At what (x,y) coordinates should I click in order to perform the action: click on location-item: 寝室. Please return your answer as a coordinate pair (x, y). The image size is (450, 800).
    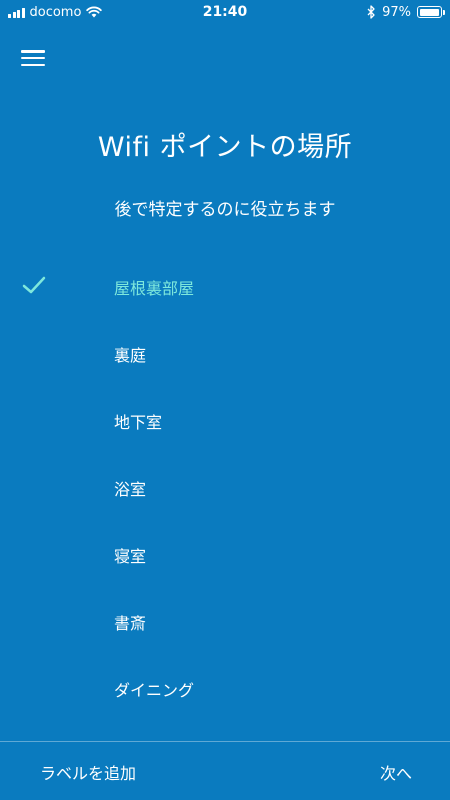
    Looking at the image, I should click on (225, 554).